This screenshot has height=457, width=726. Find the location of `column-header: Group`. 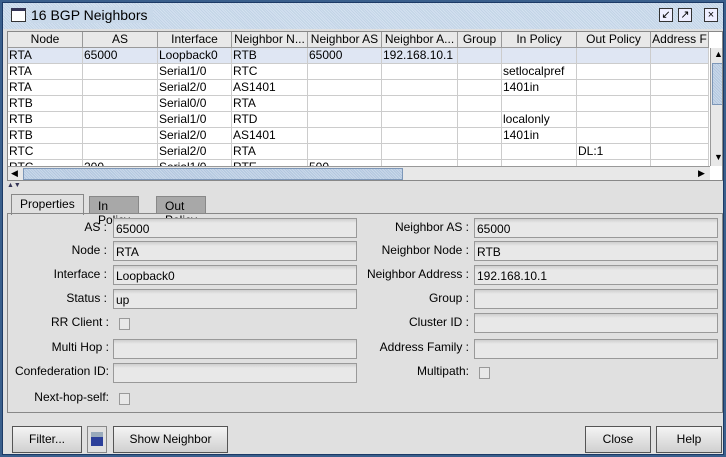

column-header: Group is located at coordinates (480, 39).